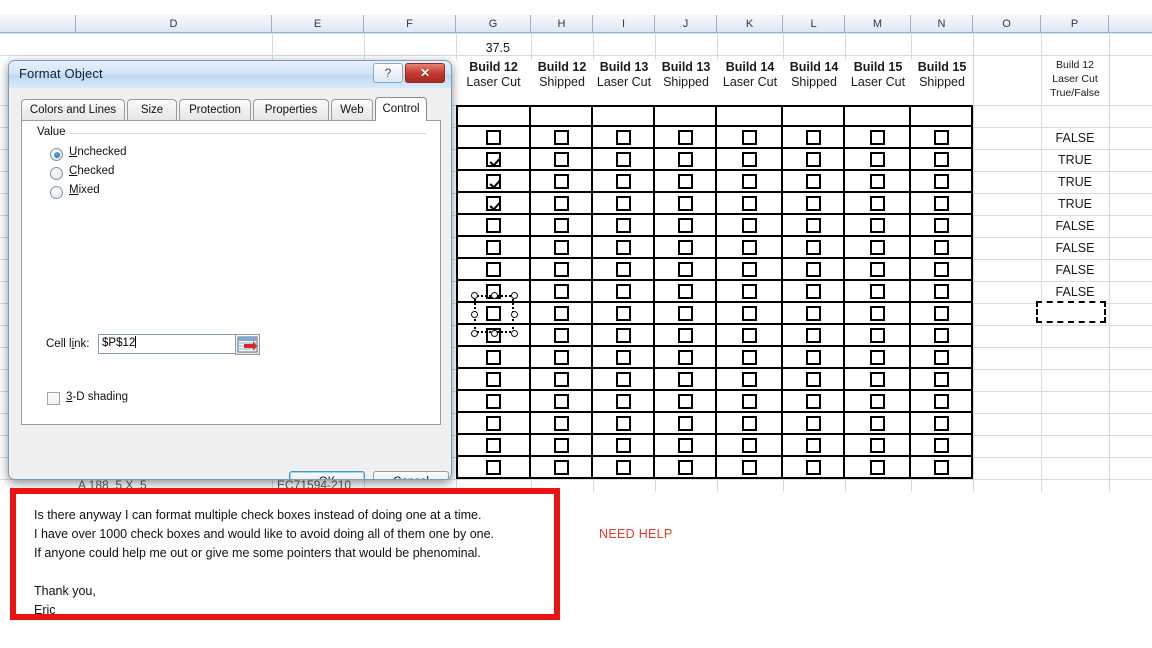  Describe the element at coordinates (388, 73) in the screenshot. I see `help-icon: ?` at that location.